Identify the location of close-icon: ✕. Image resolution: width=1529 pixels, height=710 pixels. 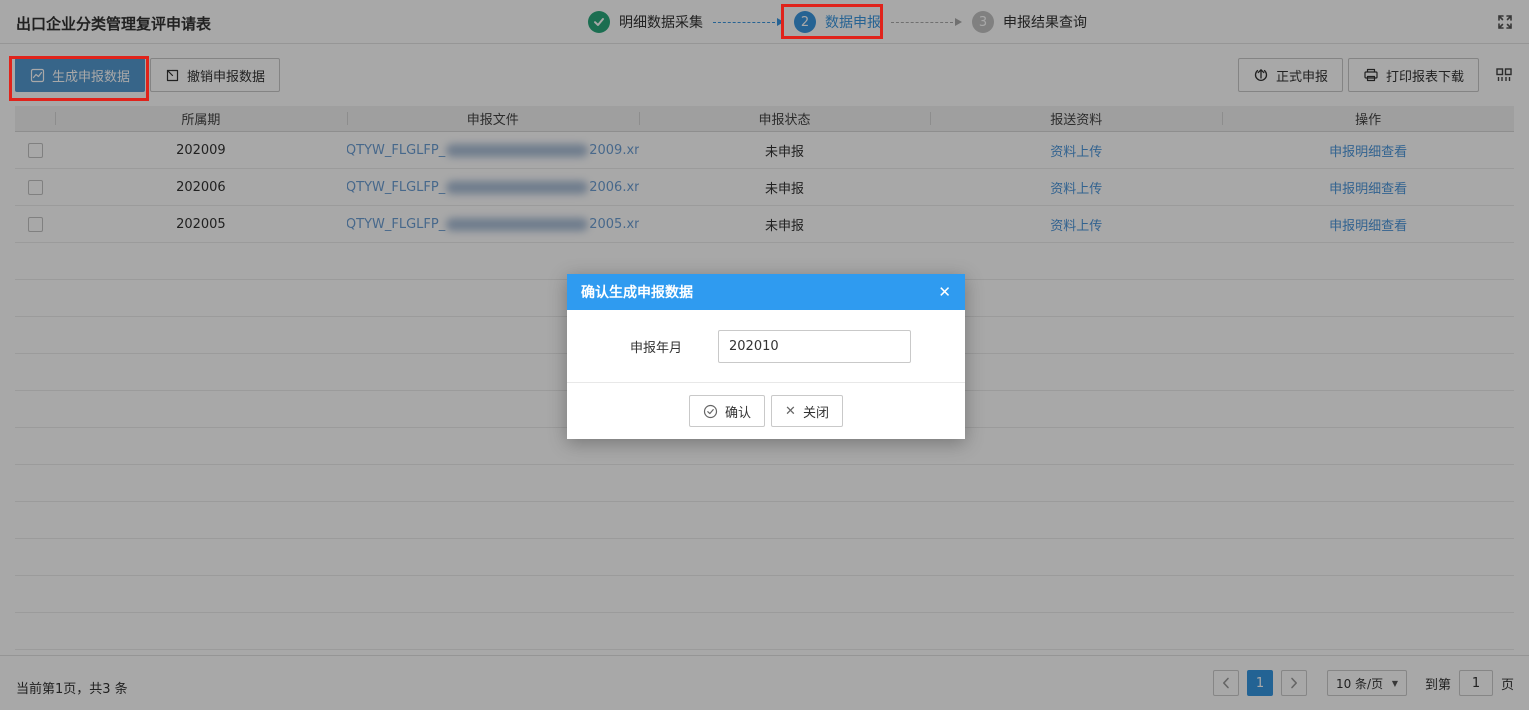
(944, 292).